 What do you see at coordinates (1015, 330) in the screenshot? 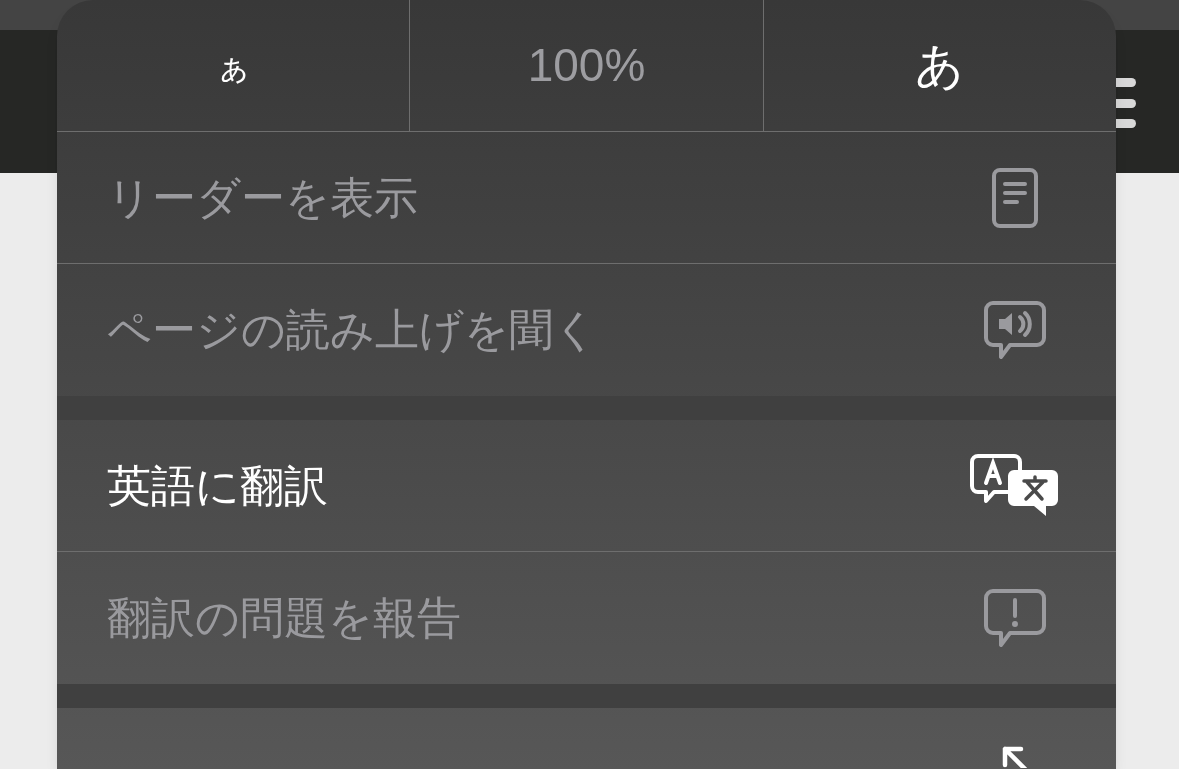
I see `speaker-bubble-icon` at bounding box center [1015, 330].